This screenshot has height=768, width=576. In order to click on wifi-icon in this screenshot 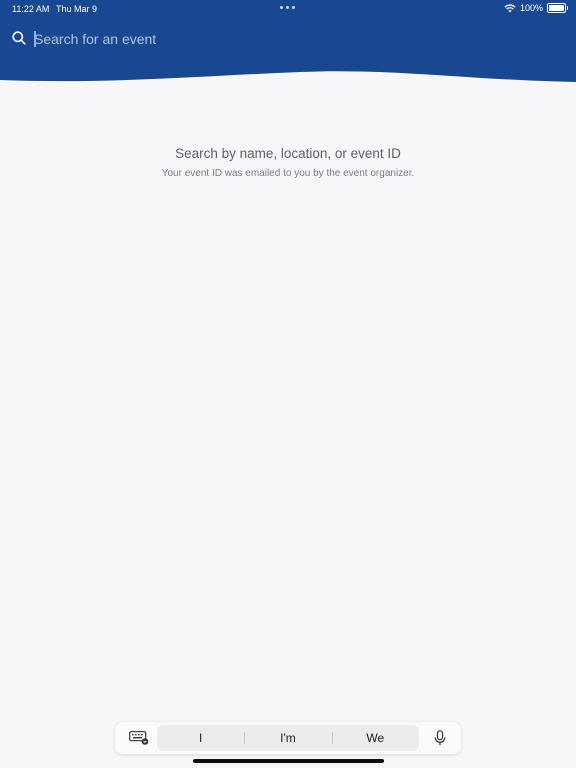, I will do `click(510, 7)`.